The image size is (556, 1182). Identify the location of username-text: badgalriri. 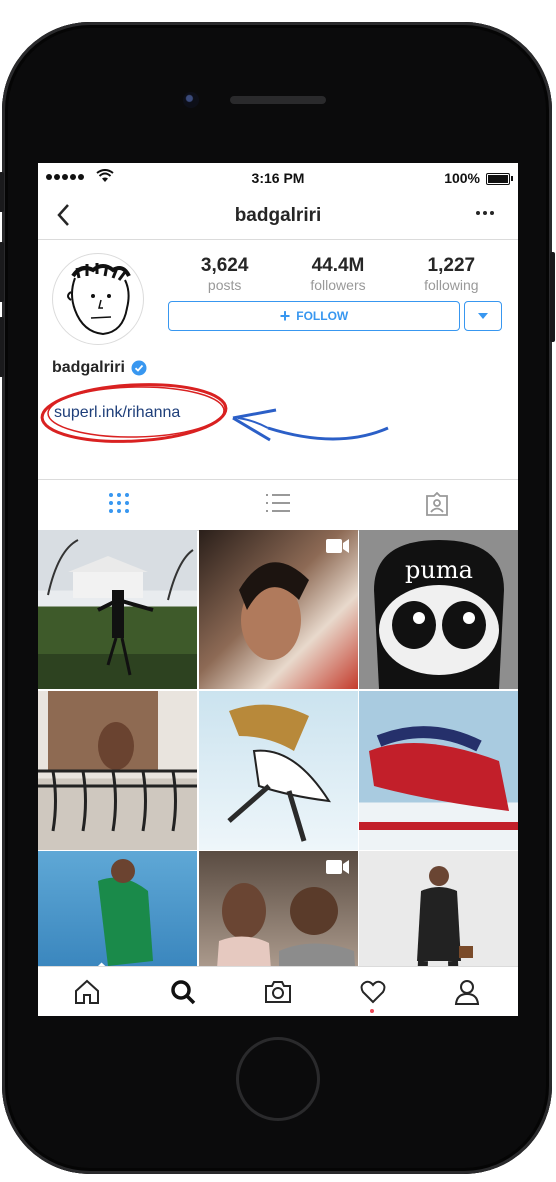
(88, 367).